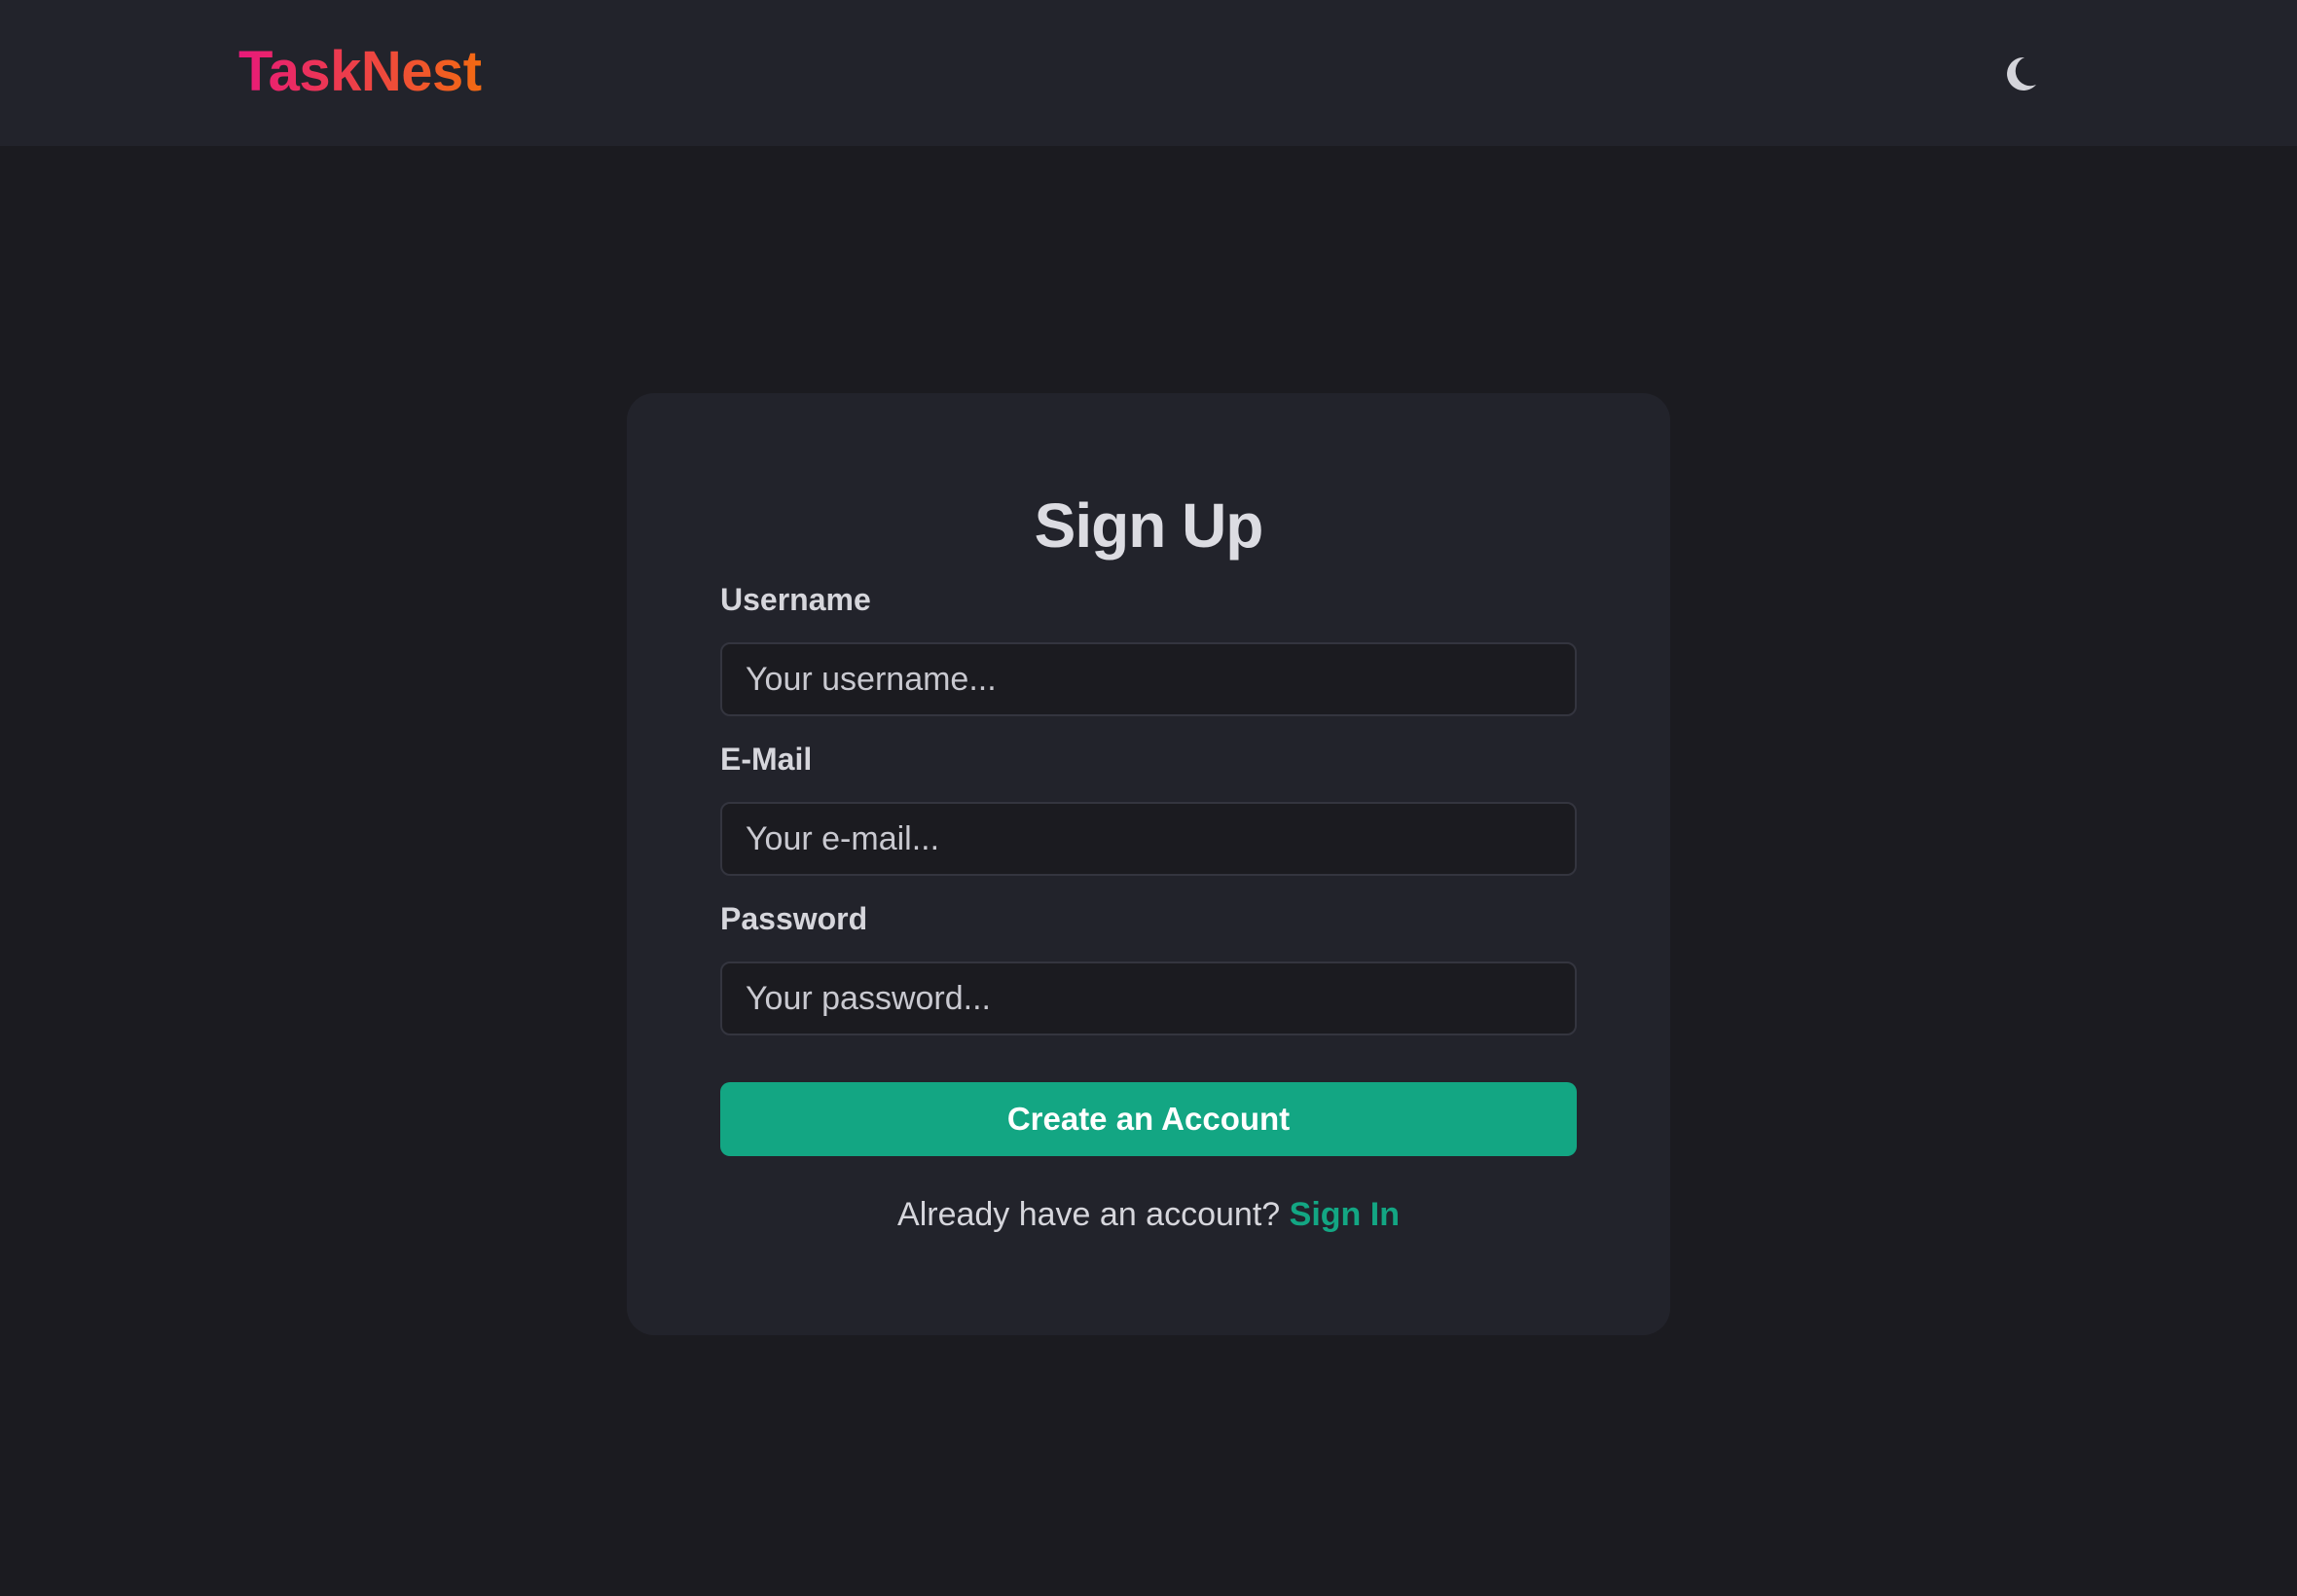  What do you see at coordinates (1345, 1214) in the screenshot?
I see `sign-in-link: Sign In` at bounding box center [1345, 1214].